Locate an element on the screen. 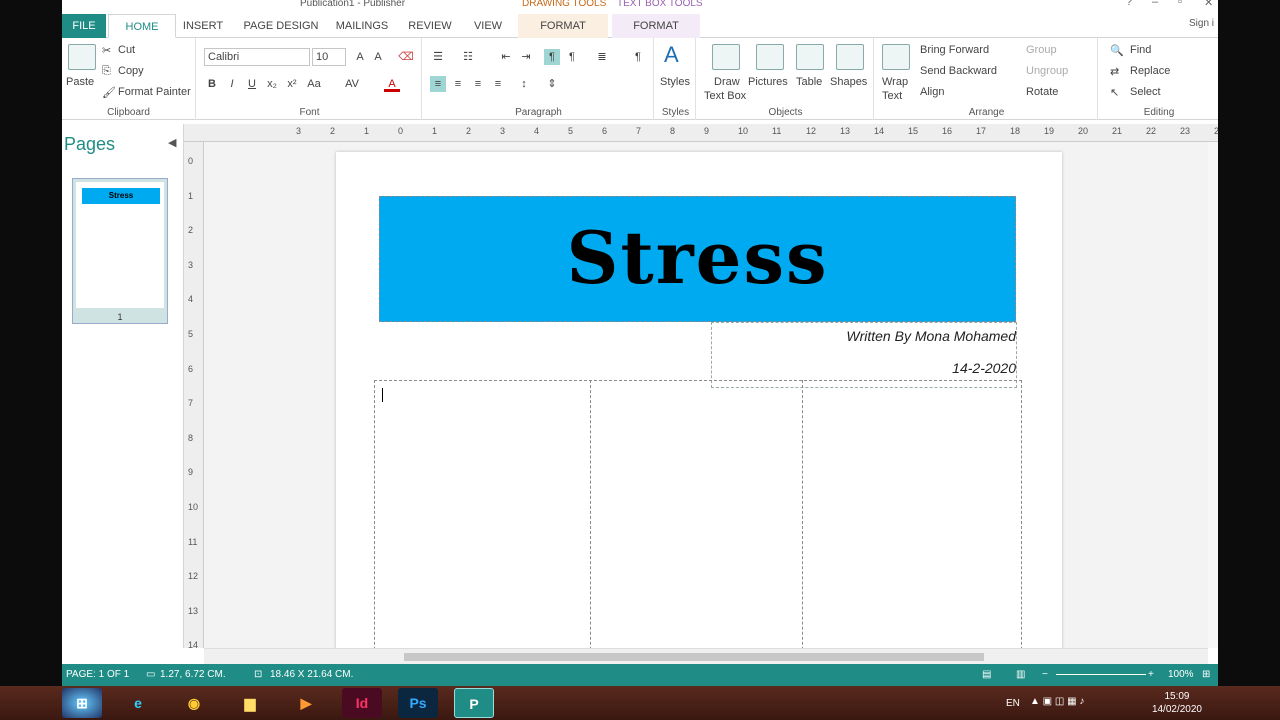 The image size is (1280, 720). rotate-button: Rotate is located at coordinates (1042, 92).